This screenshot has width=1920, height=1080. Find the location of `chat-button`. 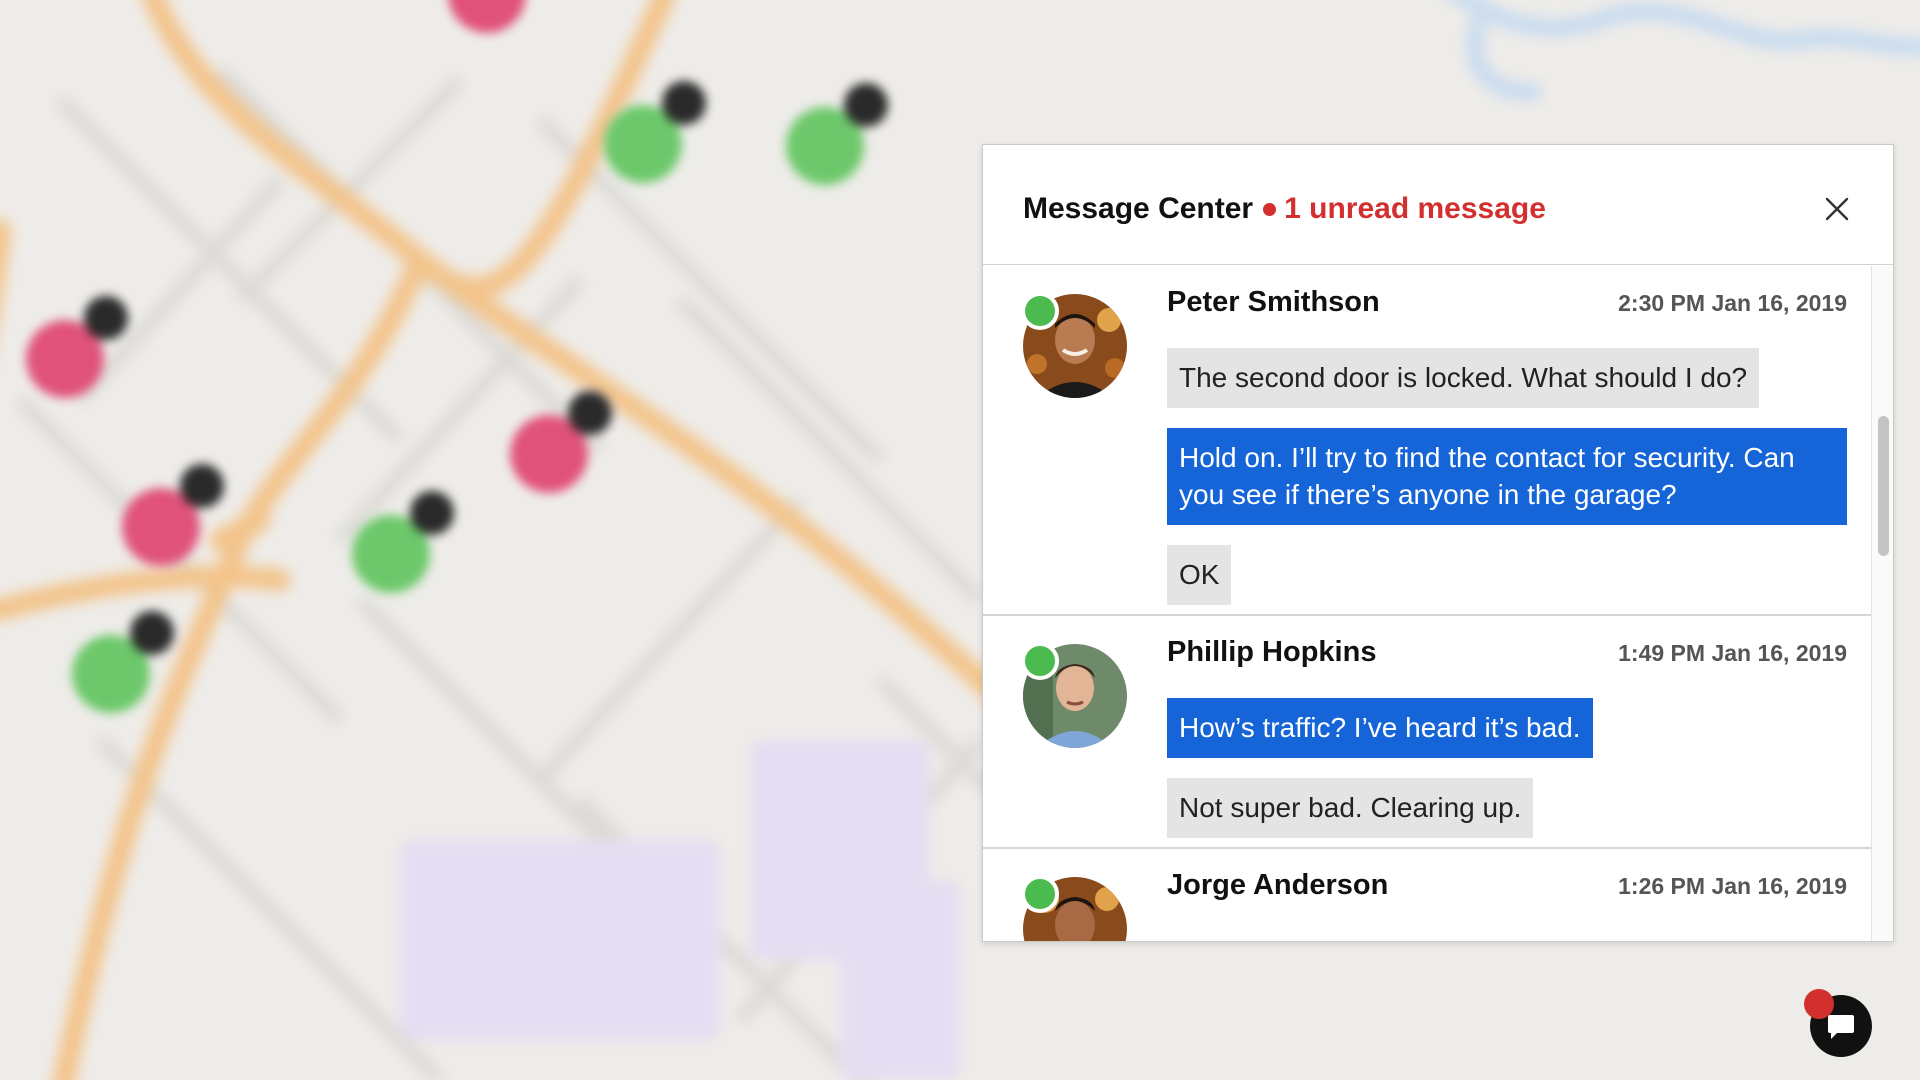

chat-button is located at coordinates (1838, 1023).